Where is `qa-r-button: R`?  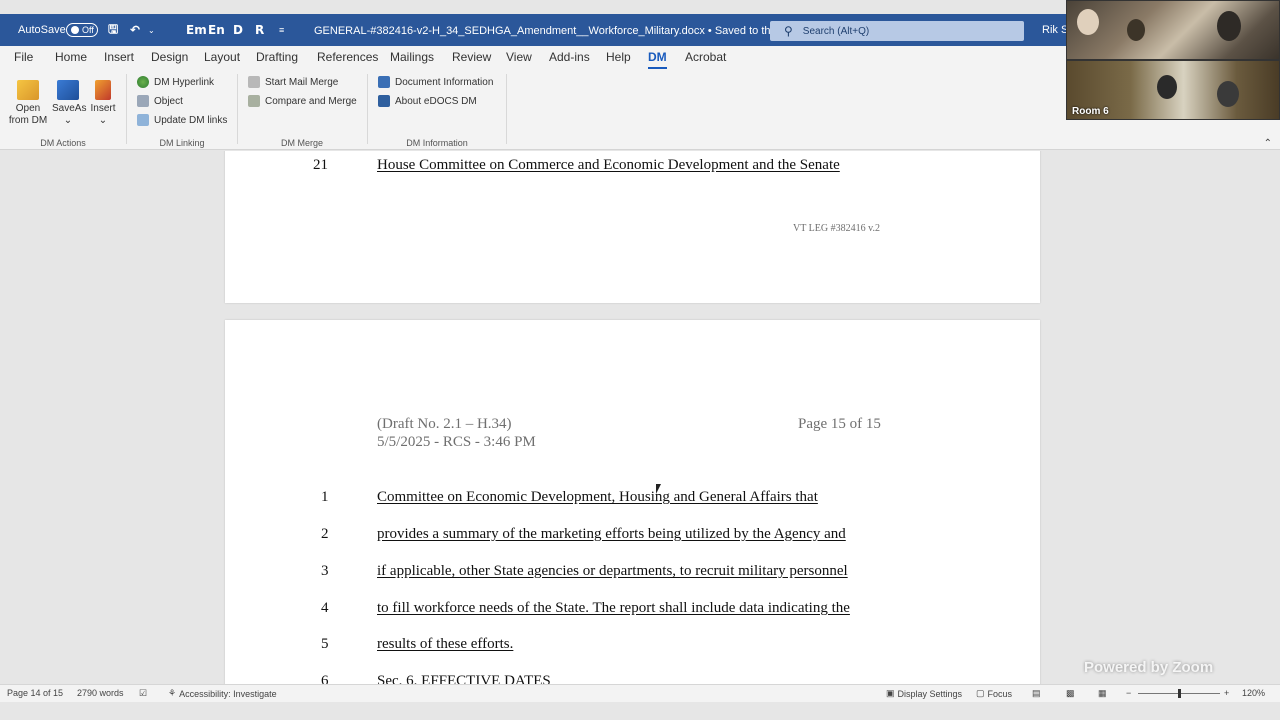 qa-r-button: R is located at coordinates (259, 30).